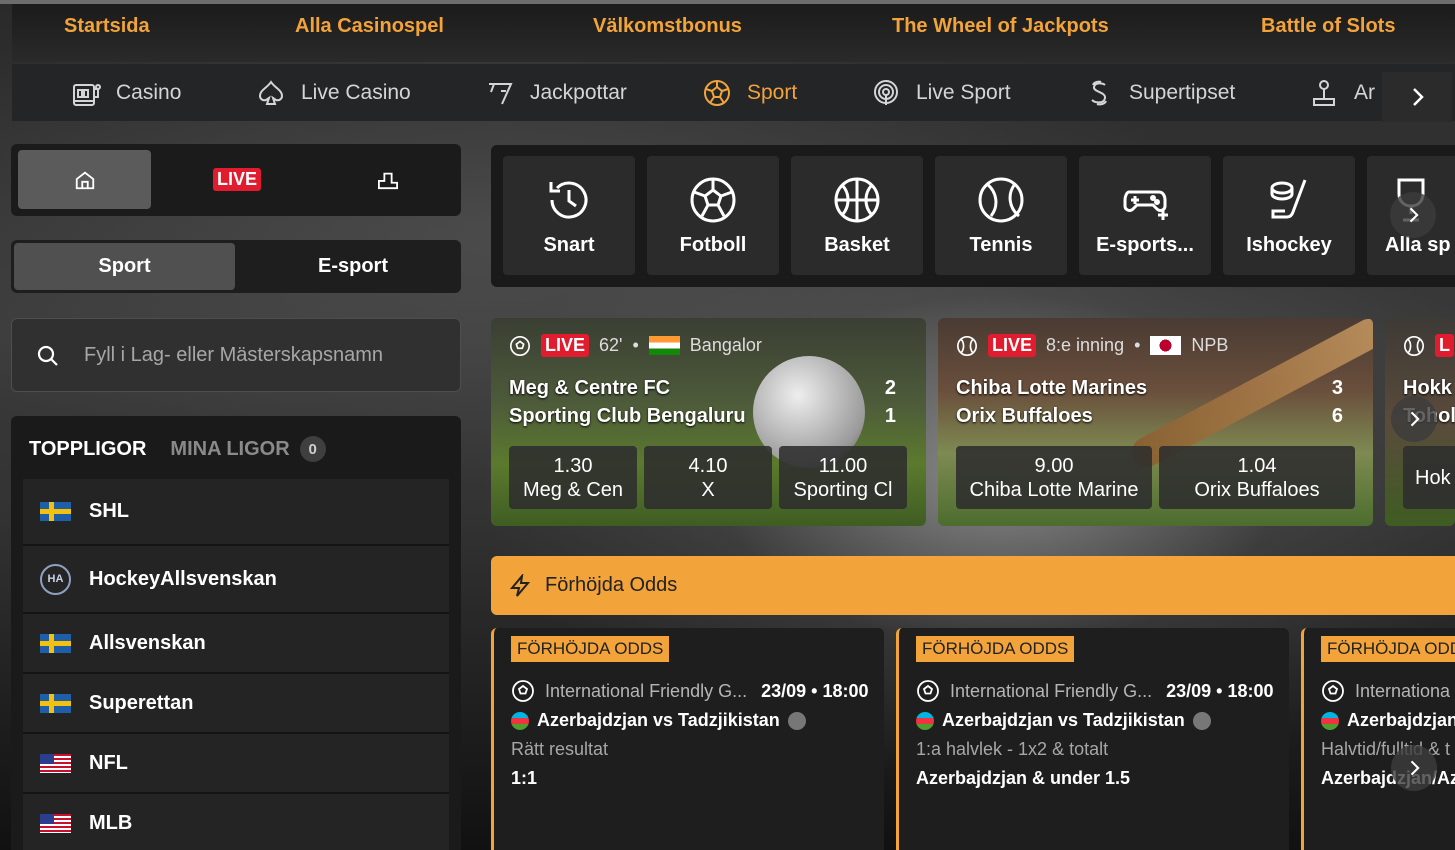 The image size is (1455, 850). What do you see at coordinates (1012, 345) in the screenshot?
I see `live-badge: LIVE` at bounding box center [1012, 345].